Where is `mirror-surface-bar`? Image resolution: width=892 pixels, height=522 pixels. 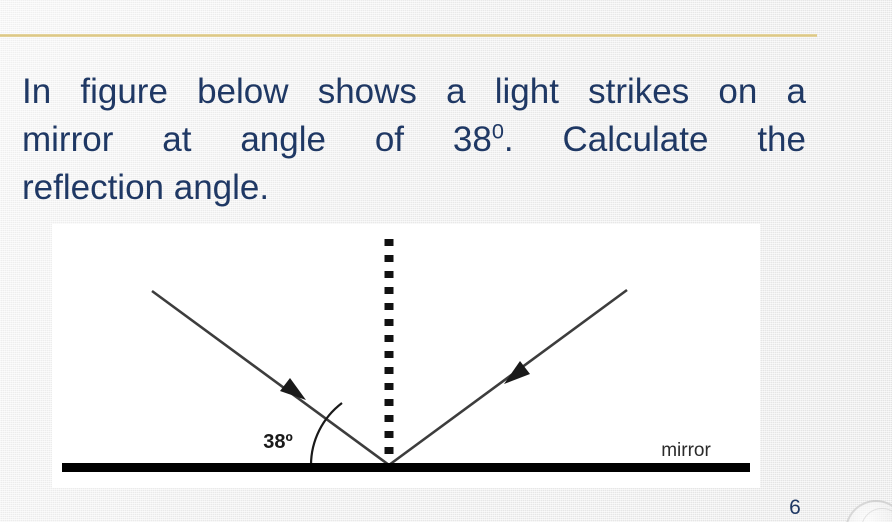 mirror-surface-bar is located at coordinates (406, 467).